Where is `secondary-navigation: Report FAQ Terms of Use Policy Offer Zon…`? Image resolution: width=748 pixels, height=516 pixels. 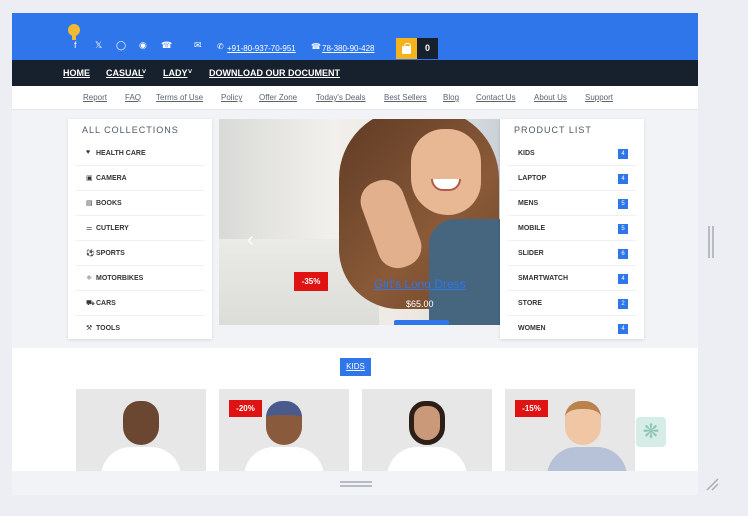 secondary-navigation: Report FAQ Terms of Use Policy Offer Zon… is located at coordinates (355, 98).